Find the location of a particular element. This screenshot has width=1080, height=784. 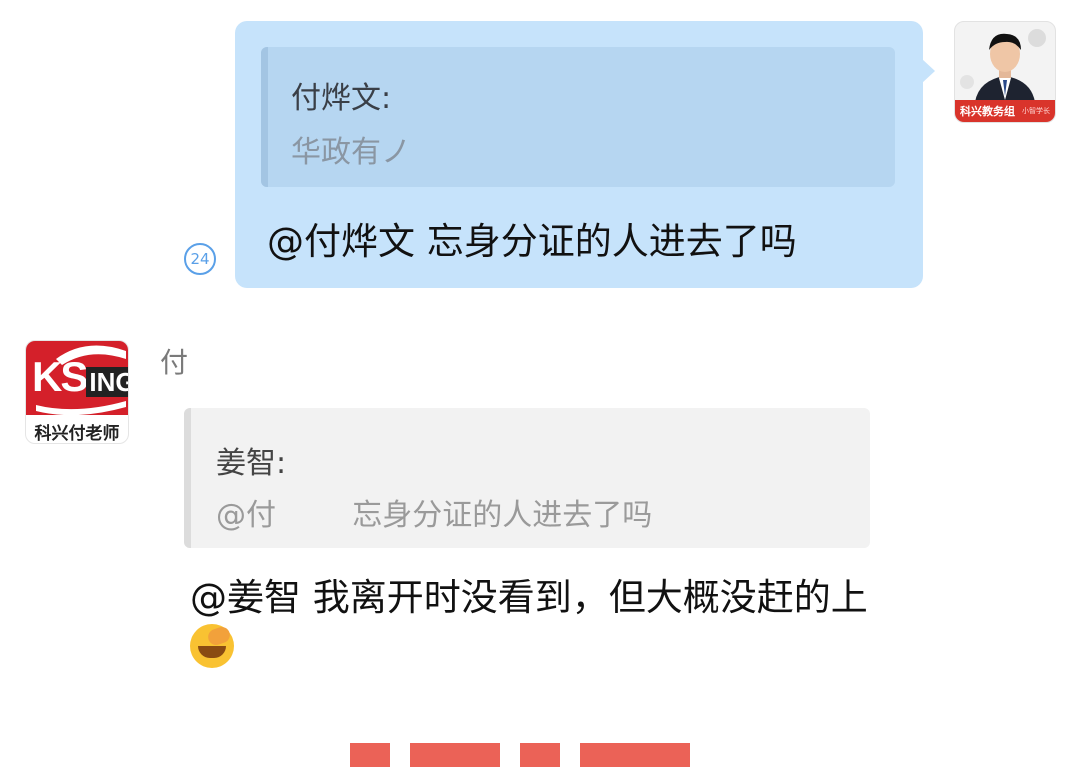

message-text: @付烨文 忘身分证的人进去了吗 is located at coordinates (532, 241).